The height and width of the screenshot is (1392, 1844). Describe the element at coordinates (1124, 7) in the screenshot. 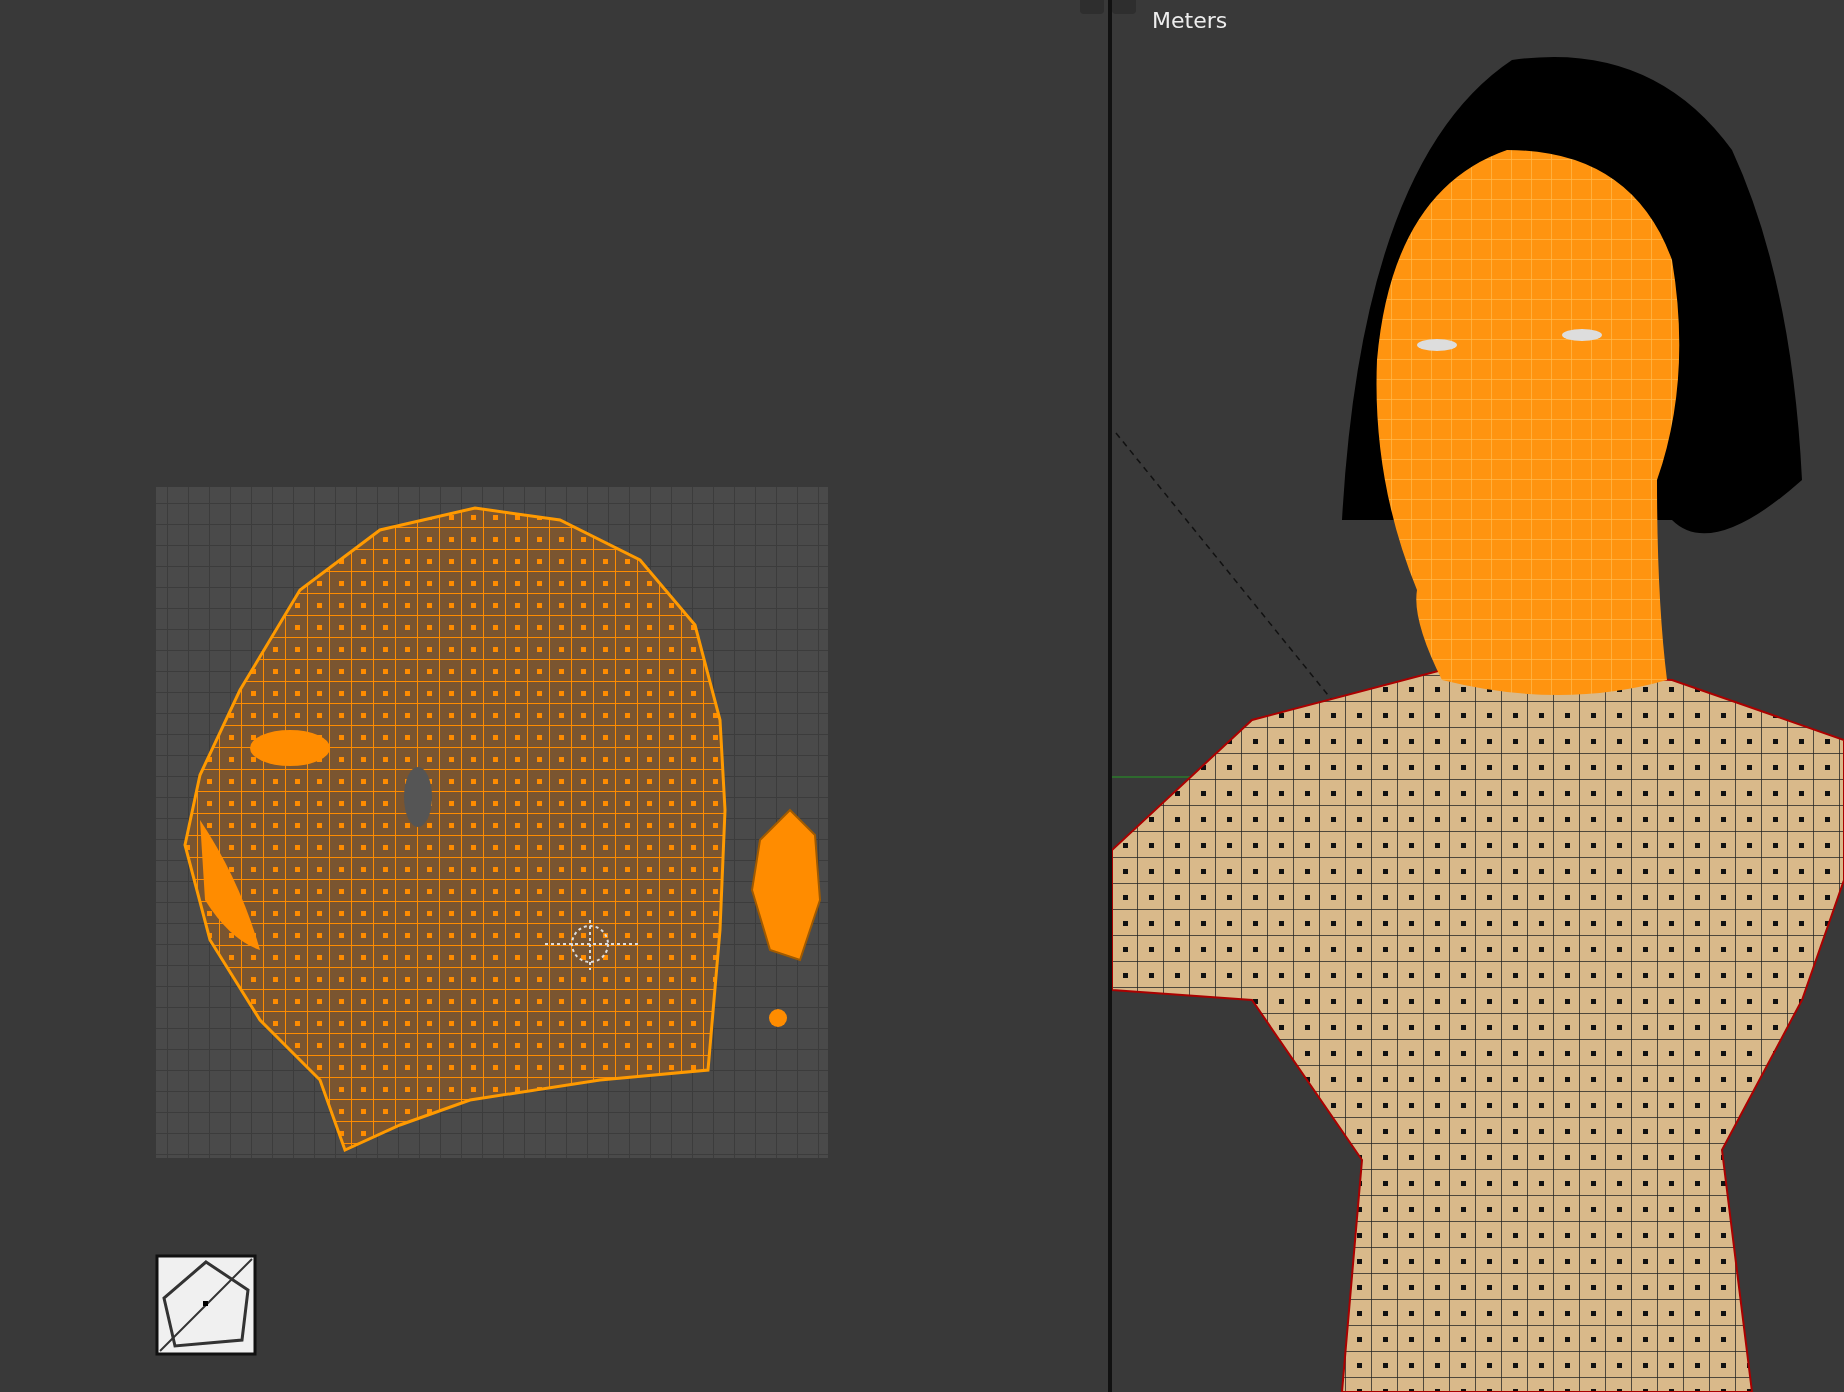

I see `area-split-handle` at that location.